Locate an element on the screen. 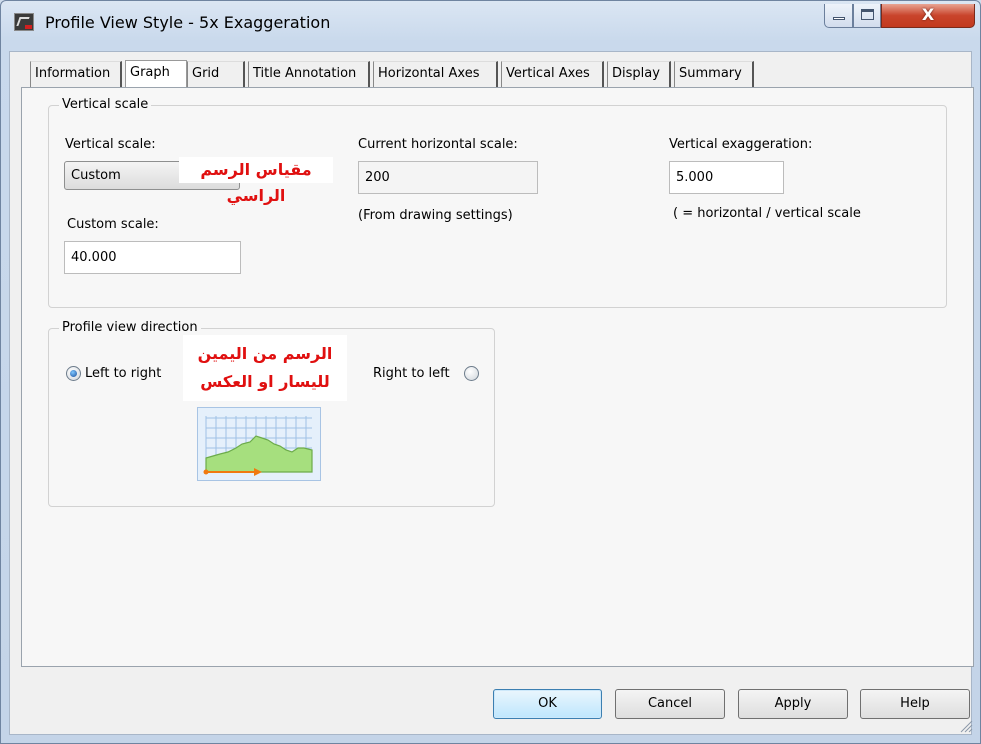  exaggeration-formula-note: ( = horizontal / vertical scale is located at coordinates (767, 213).